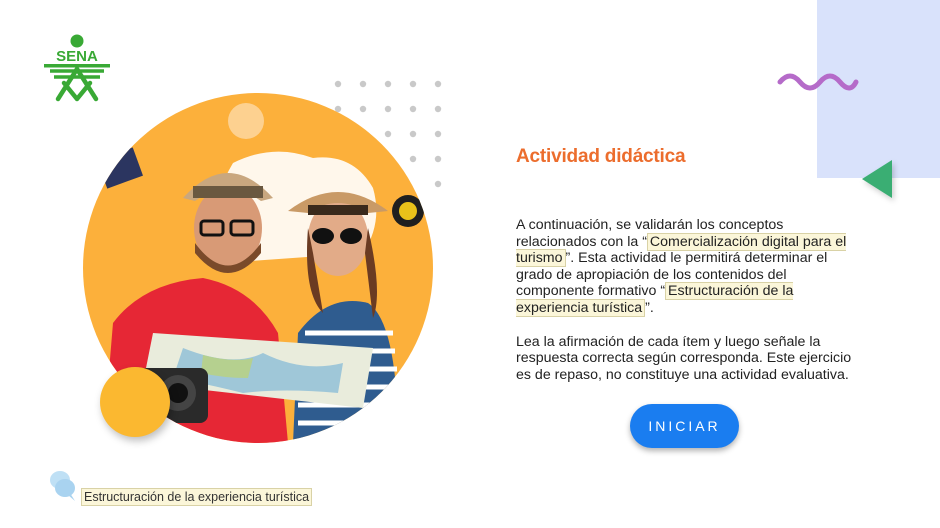  Describe the element at coordinates (135, 402) in the screenshot. I see `yellow-circle-decoration` at that location.